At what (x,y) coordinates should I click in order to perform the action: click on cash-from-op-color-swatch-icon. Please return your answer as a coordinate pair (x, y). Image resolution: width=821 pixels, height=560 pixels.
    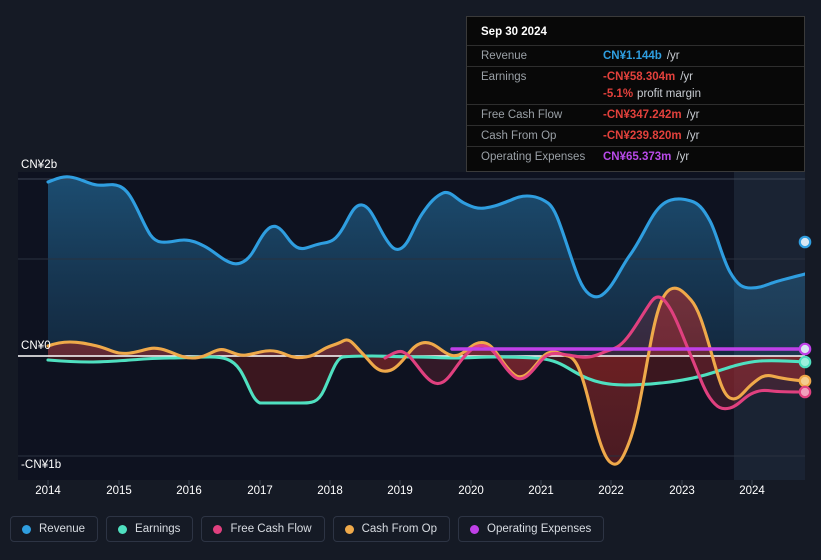
    Looking at the image, I should click on (349, 529).